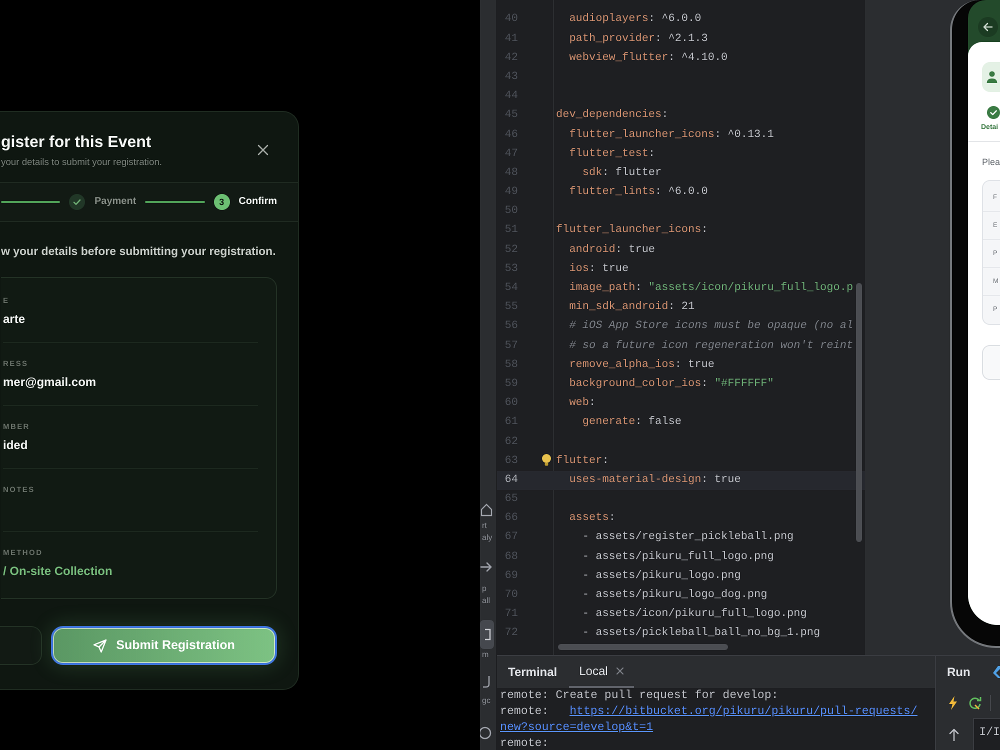 Image resolution: width=1000 pixels, height=750 pixels. I want to click on code-line: audioplayers: ^6.0.0, so click(635, 20).